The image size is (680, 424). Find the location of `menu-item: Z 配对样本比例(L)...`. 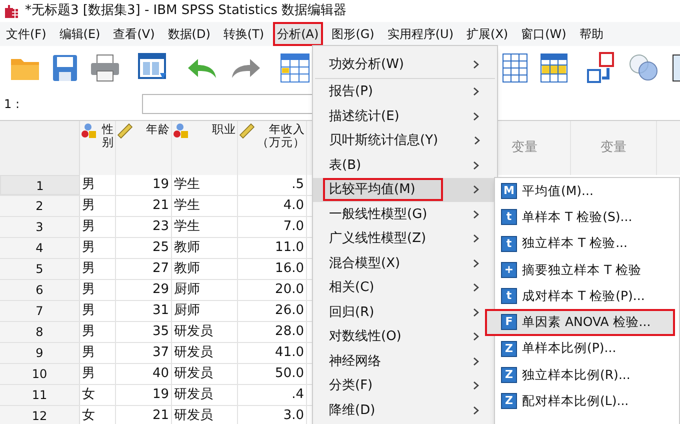

menu-item: Z 配对样本比例(L)... is located at coordinates (587, 401).